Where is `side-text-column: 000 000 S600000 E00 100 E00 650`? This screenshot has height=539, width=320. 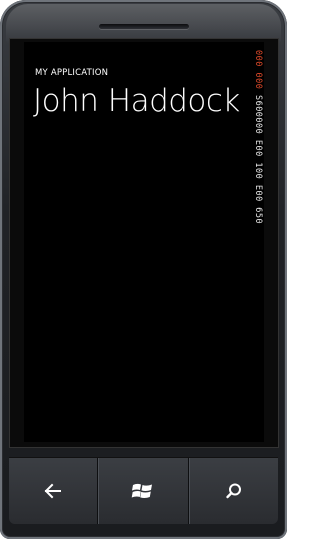
side-text-column: 000 000 S600000 E00 100 E00 650 is located at coordinates (258, 152).